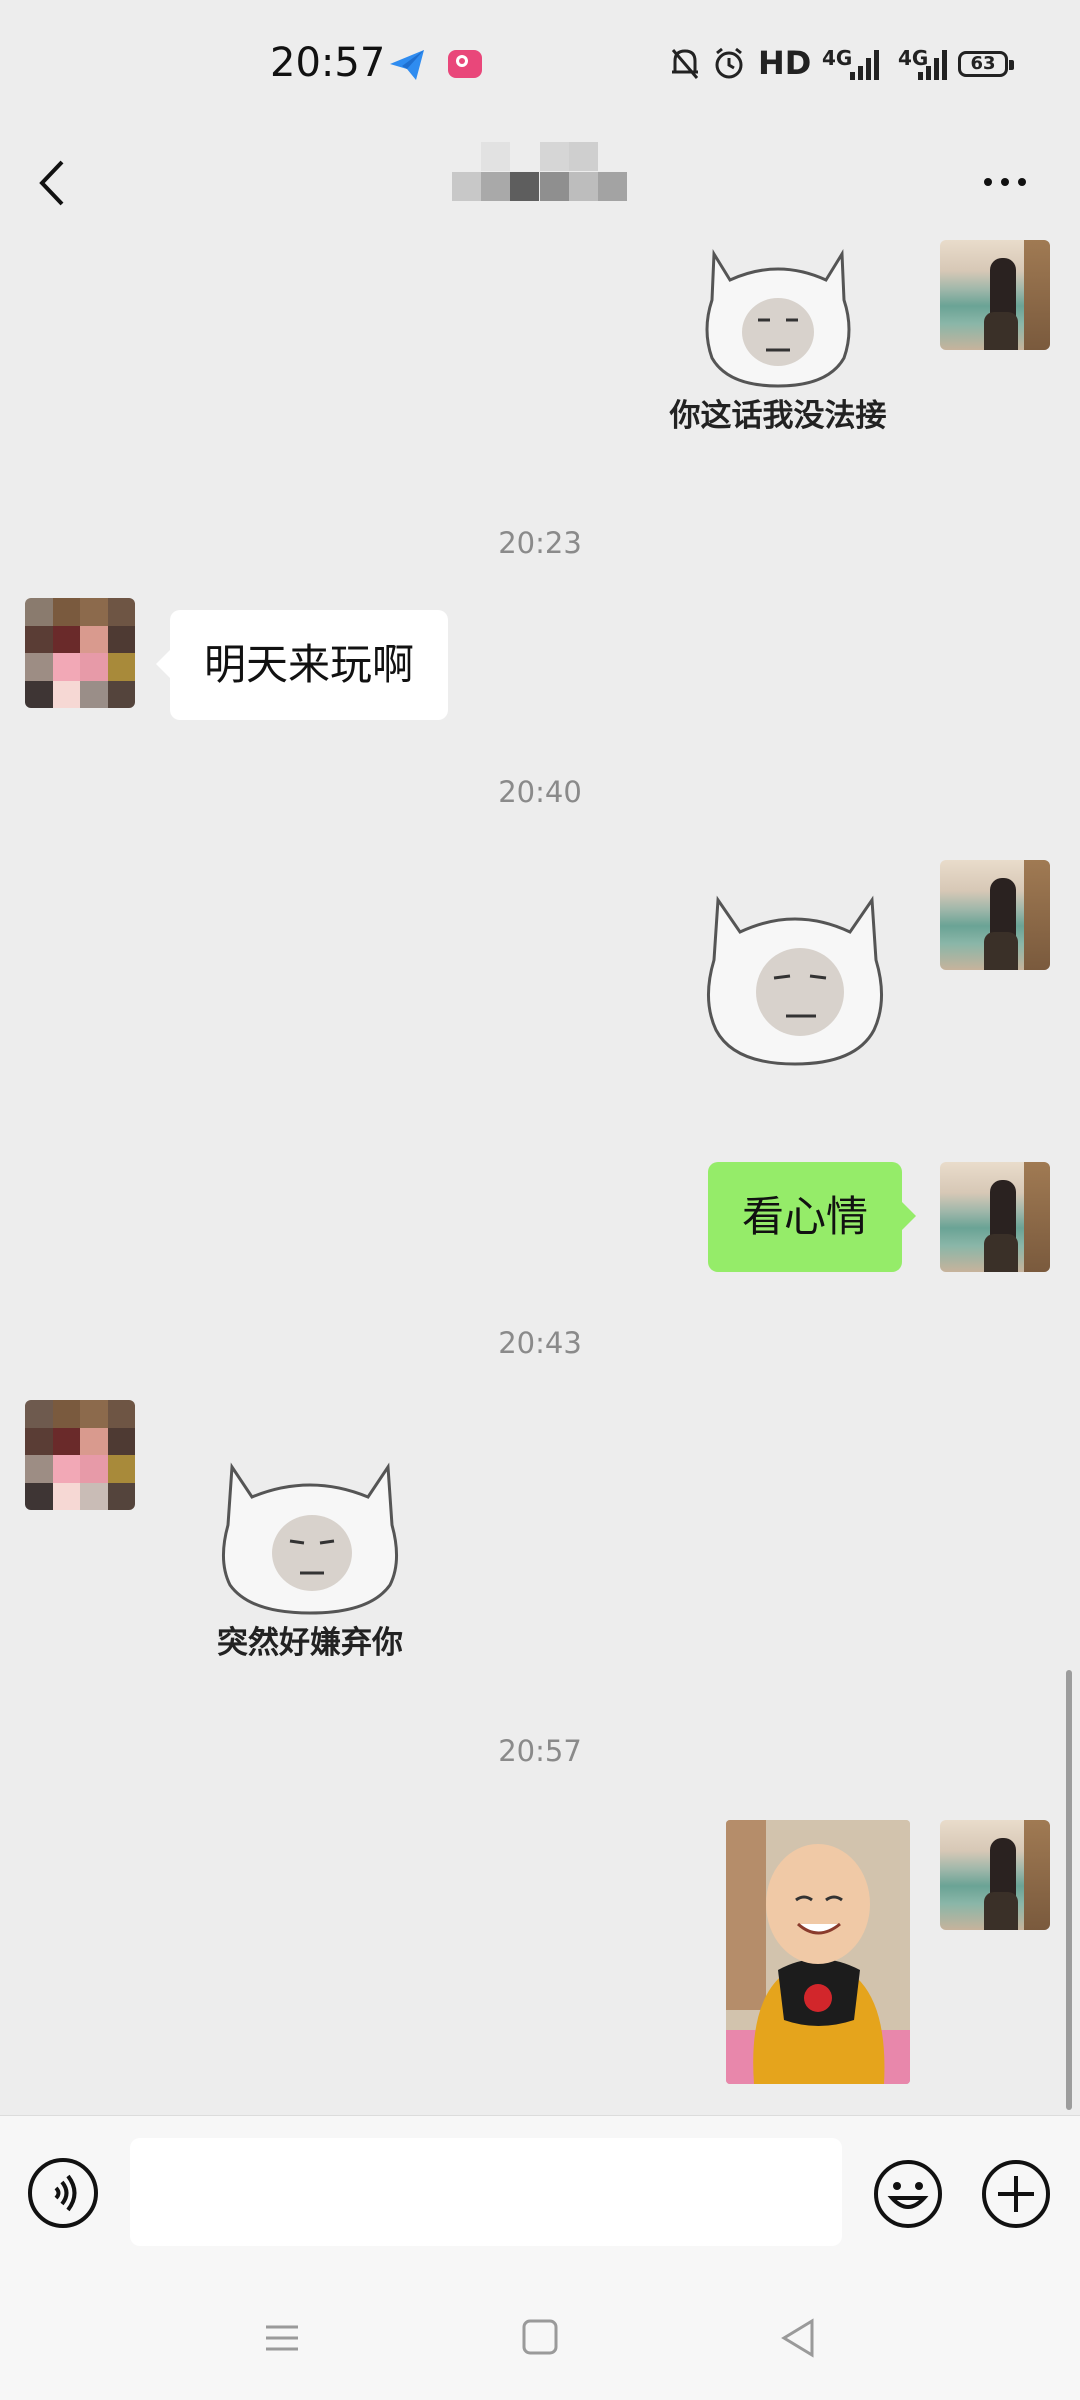  I want to click on timestamp: 20:43, so click(540, 1343).